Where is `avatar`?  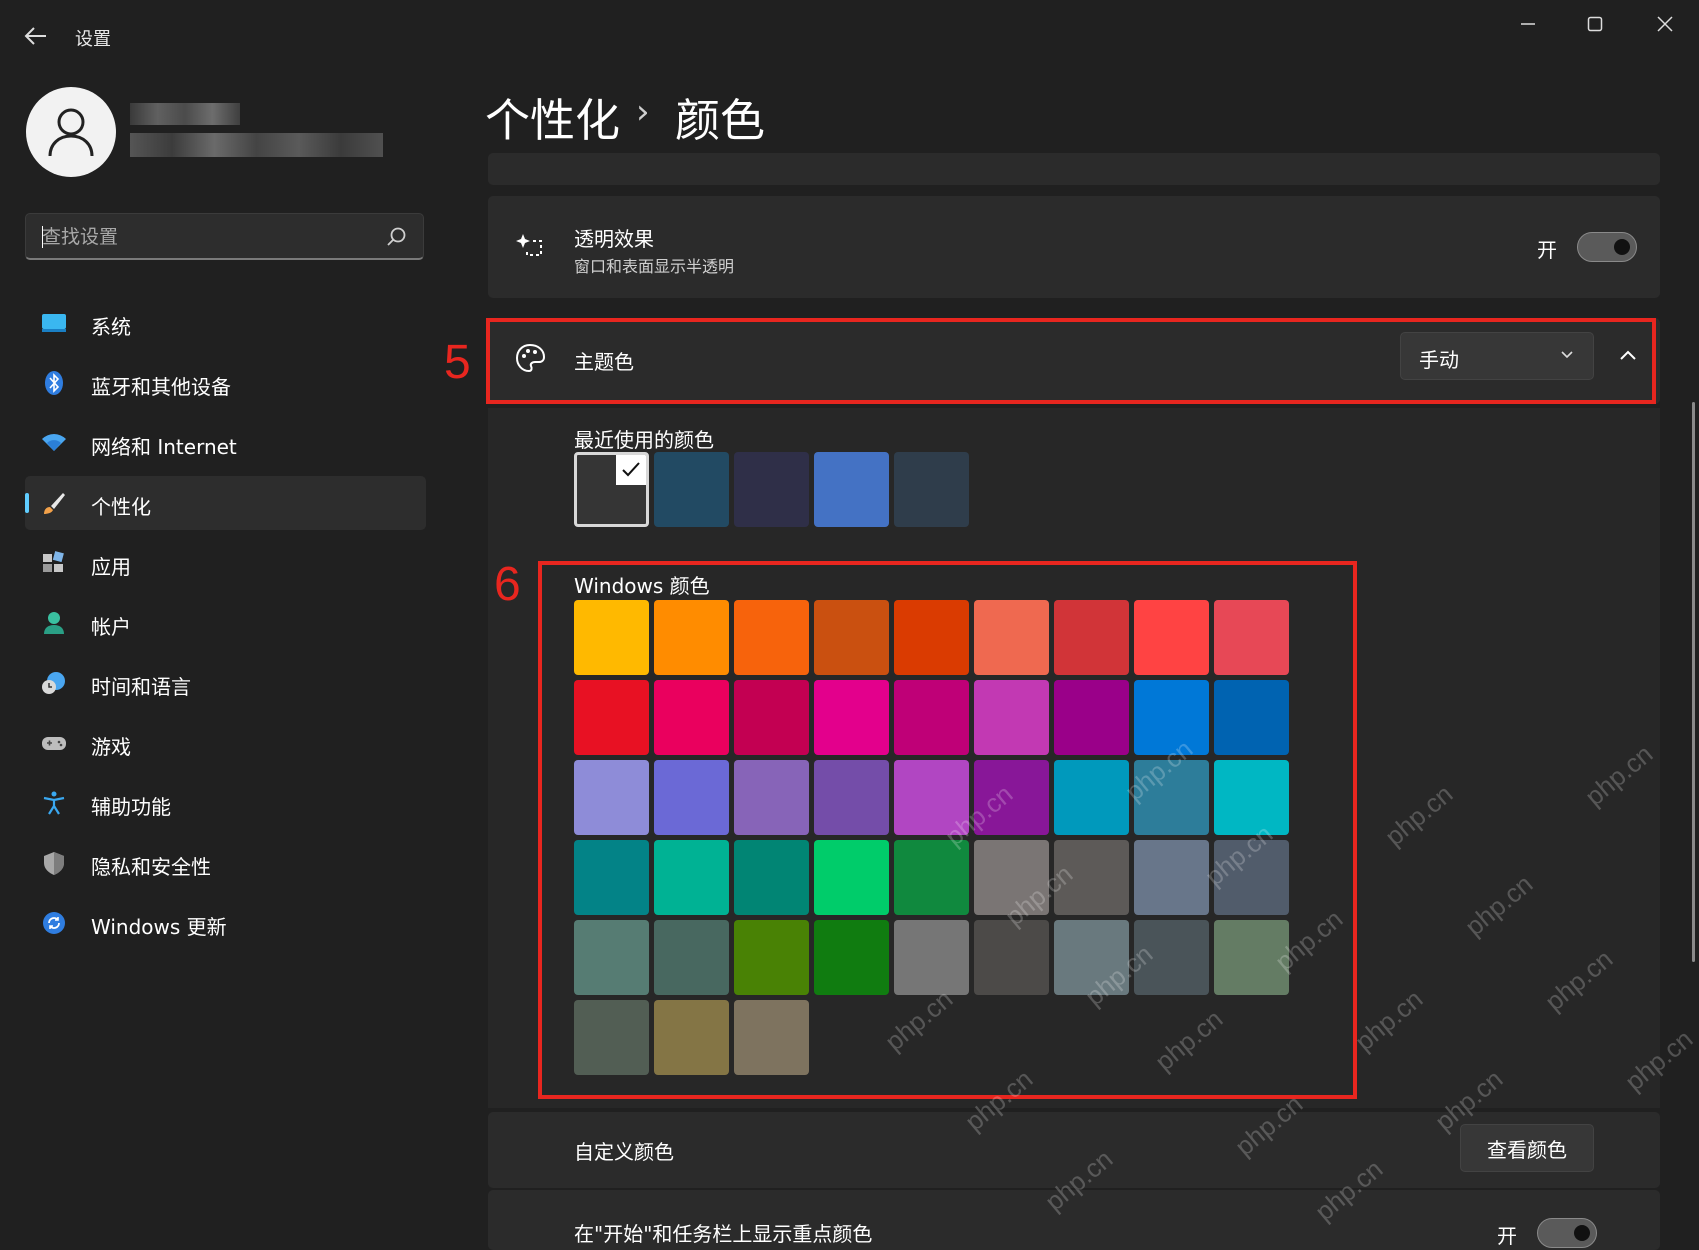
avatar is located at coordinates (71, 132).